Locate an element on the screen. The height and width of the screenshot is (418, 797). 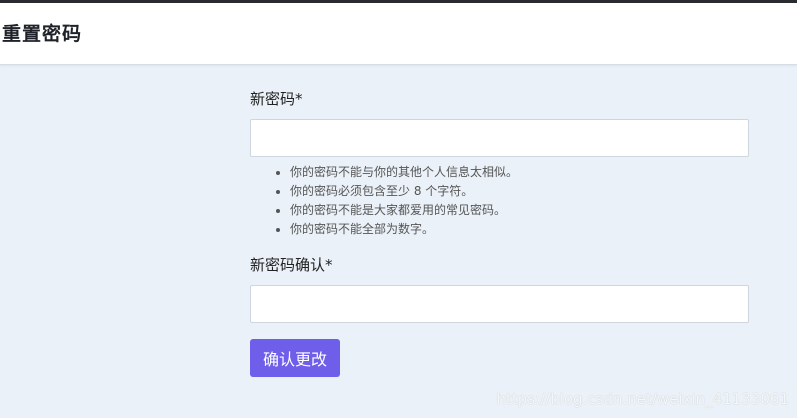
new-password-input is located at coordinates (499, 138).